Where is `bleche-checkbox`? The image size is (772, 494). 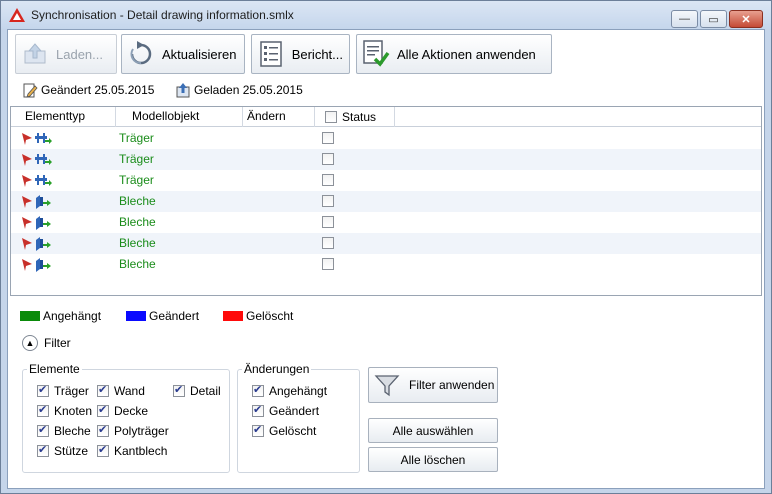
bleche-checkbox is located at coordinates (43, 430).